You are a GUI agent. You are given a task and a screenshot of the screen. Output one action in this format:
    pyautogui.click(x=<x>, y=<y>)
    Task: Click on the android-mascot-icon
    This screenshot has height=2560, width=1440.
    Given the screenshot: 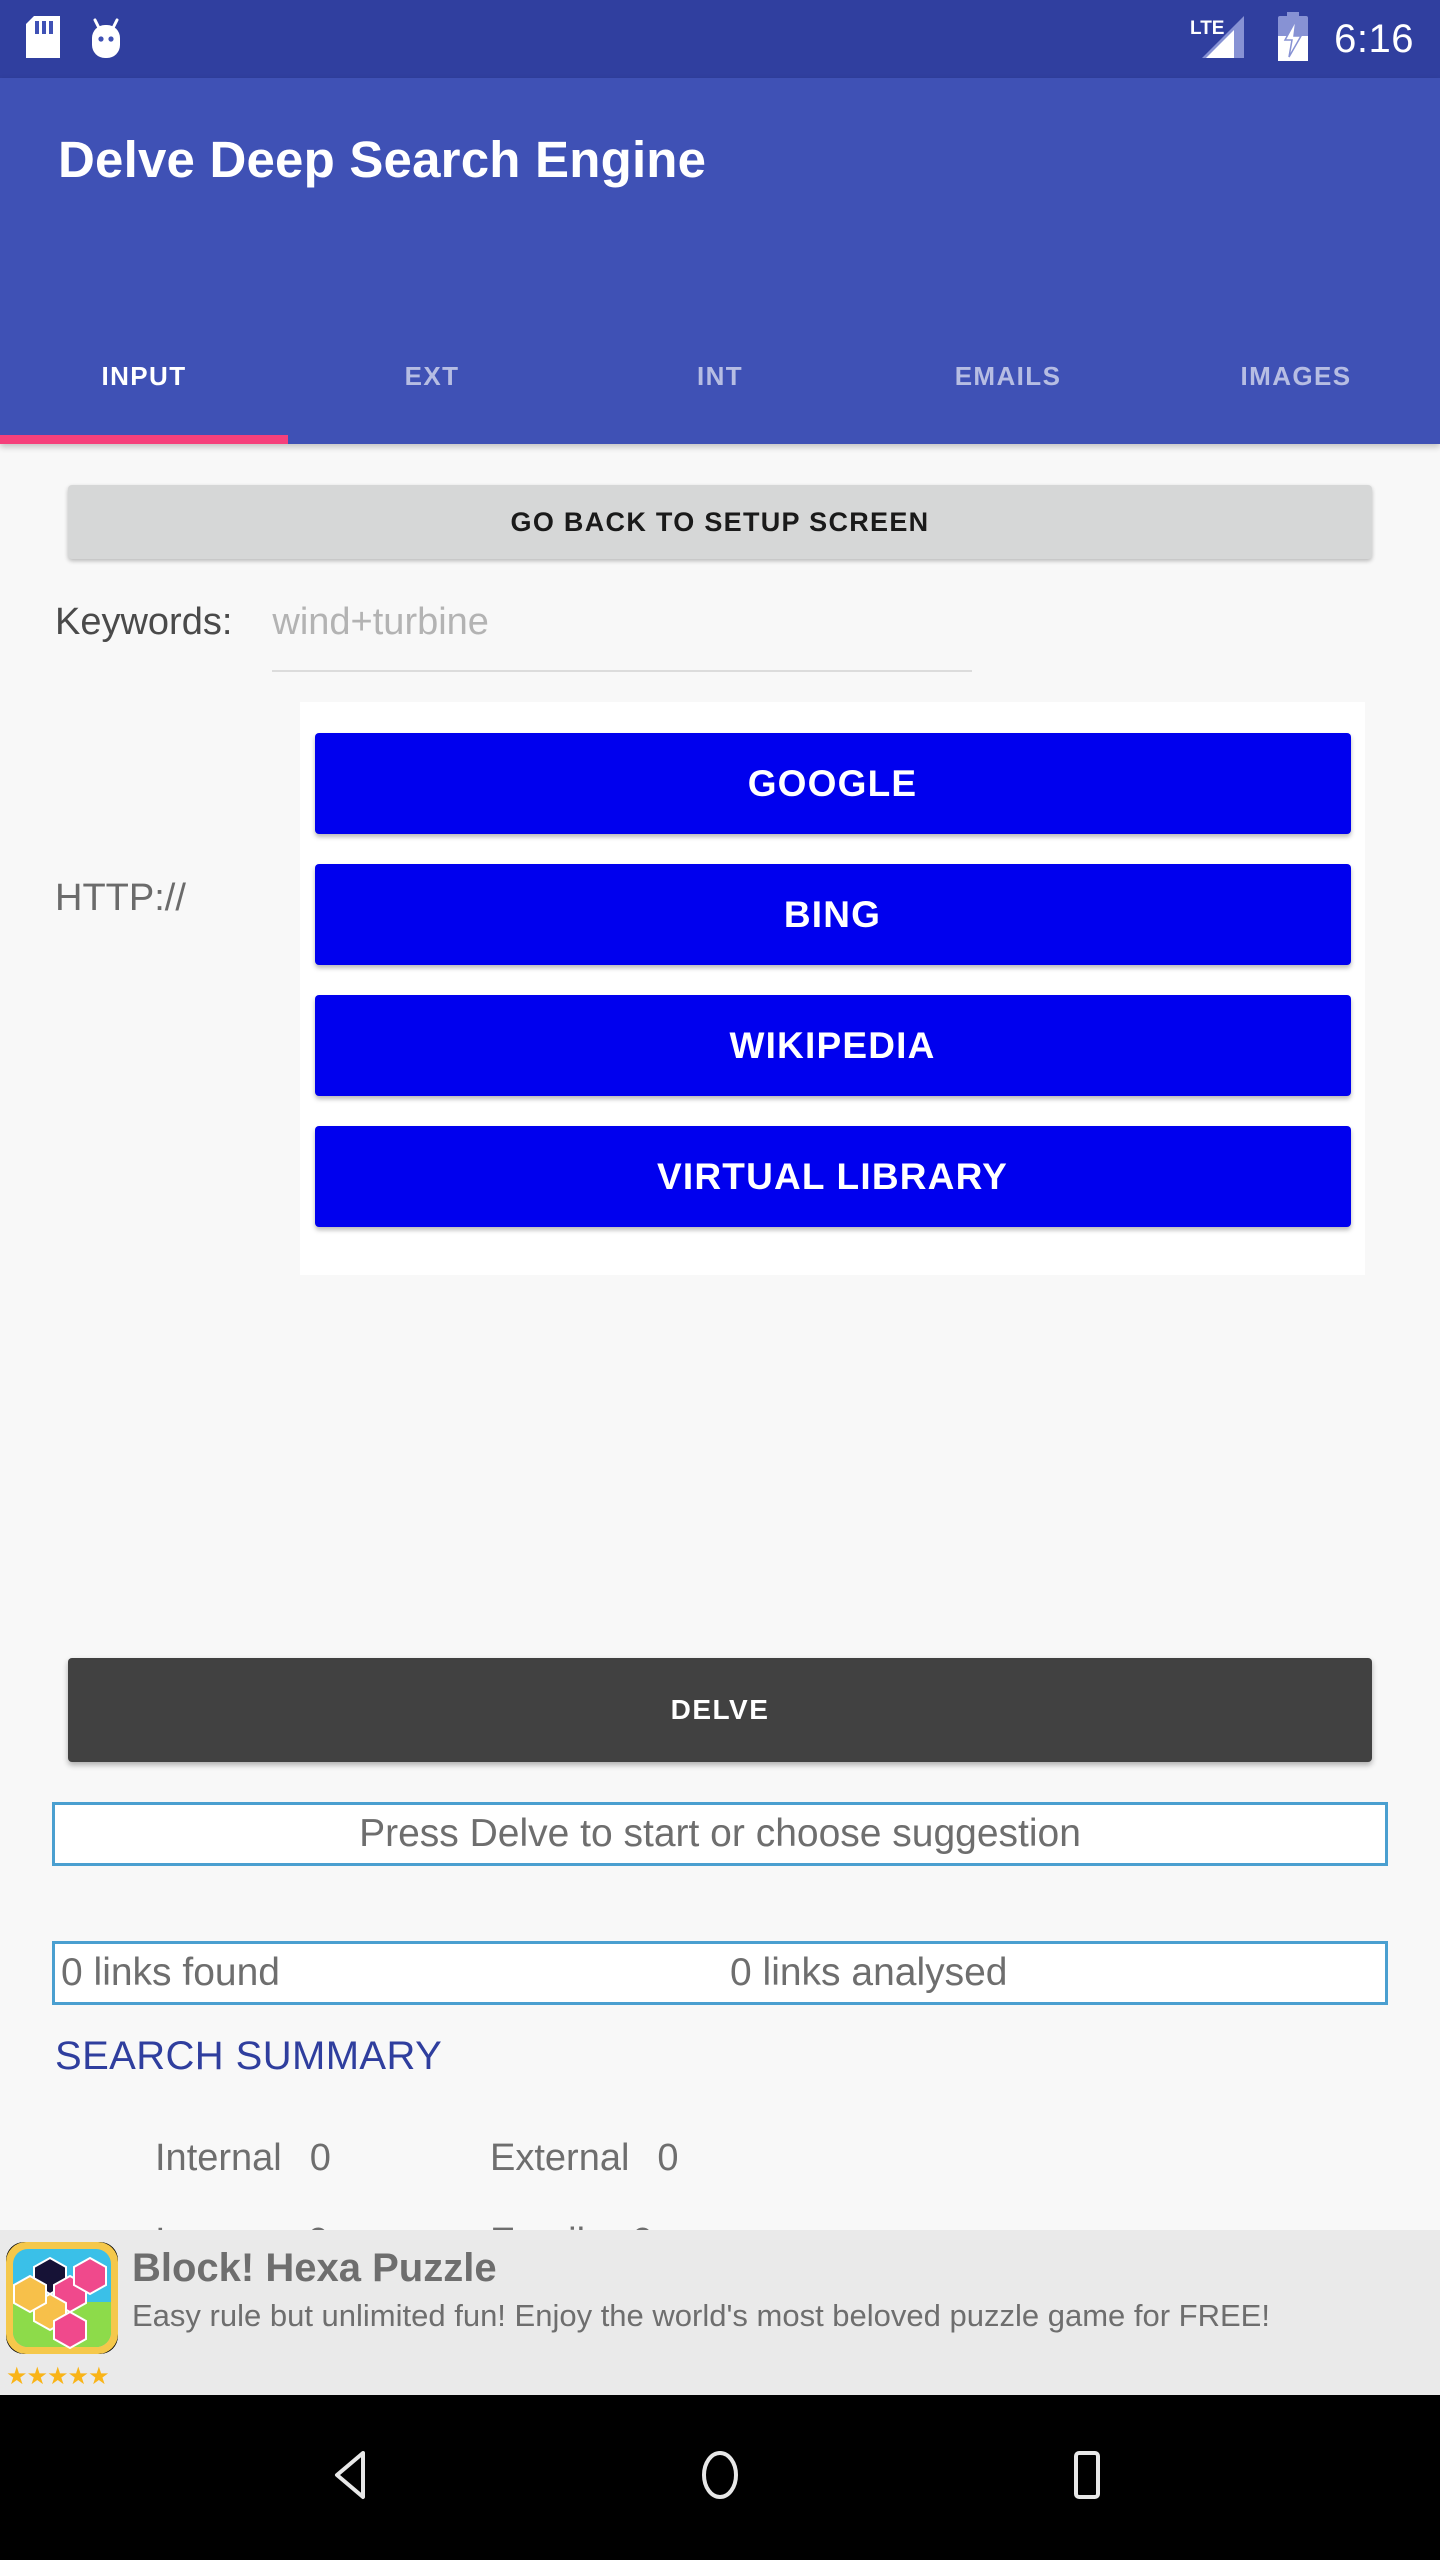 What is the action you would take?
    pyautogui.click(x=106, y=39)
    